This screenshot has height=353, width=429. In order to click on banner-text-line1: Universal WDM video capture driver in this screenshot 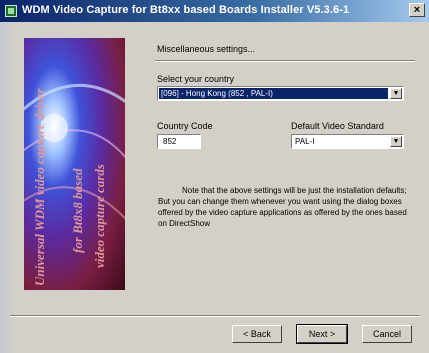, I will do `click(39, 187)`.